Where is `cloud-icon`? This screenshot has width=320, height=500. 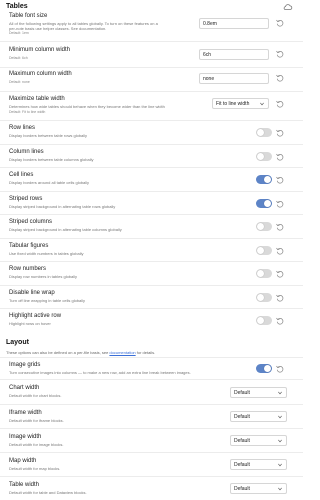
cloud-icon is located at coordinates (288, 7).